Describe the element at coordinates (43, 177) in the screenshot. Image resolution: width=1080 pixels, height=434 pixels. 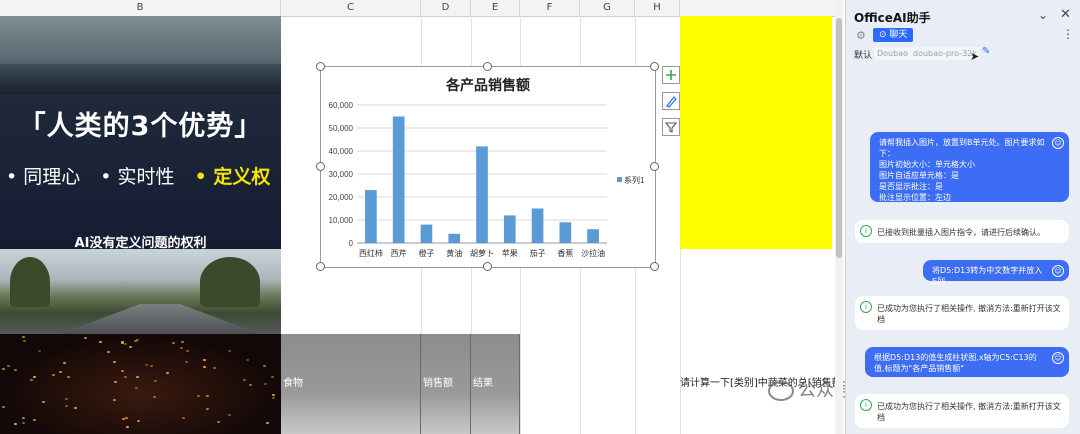
I see `bullet-empathy: • 同理心` at that location.